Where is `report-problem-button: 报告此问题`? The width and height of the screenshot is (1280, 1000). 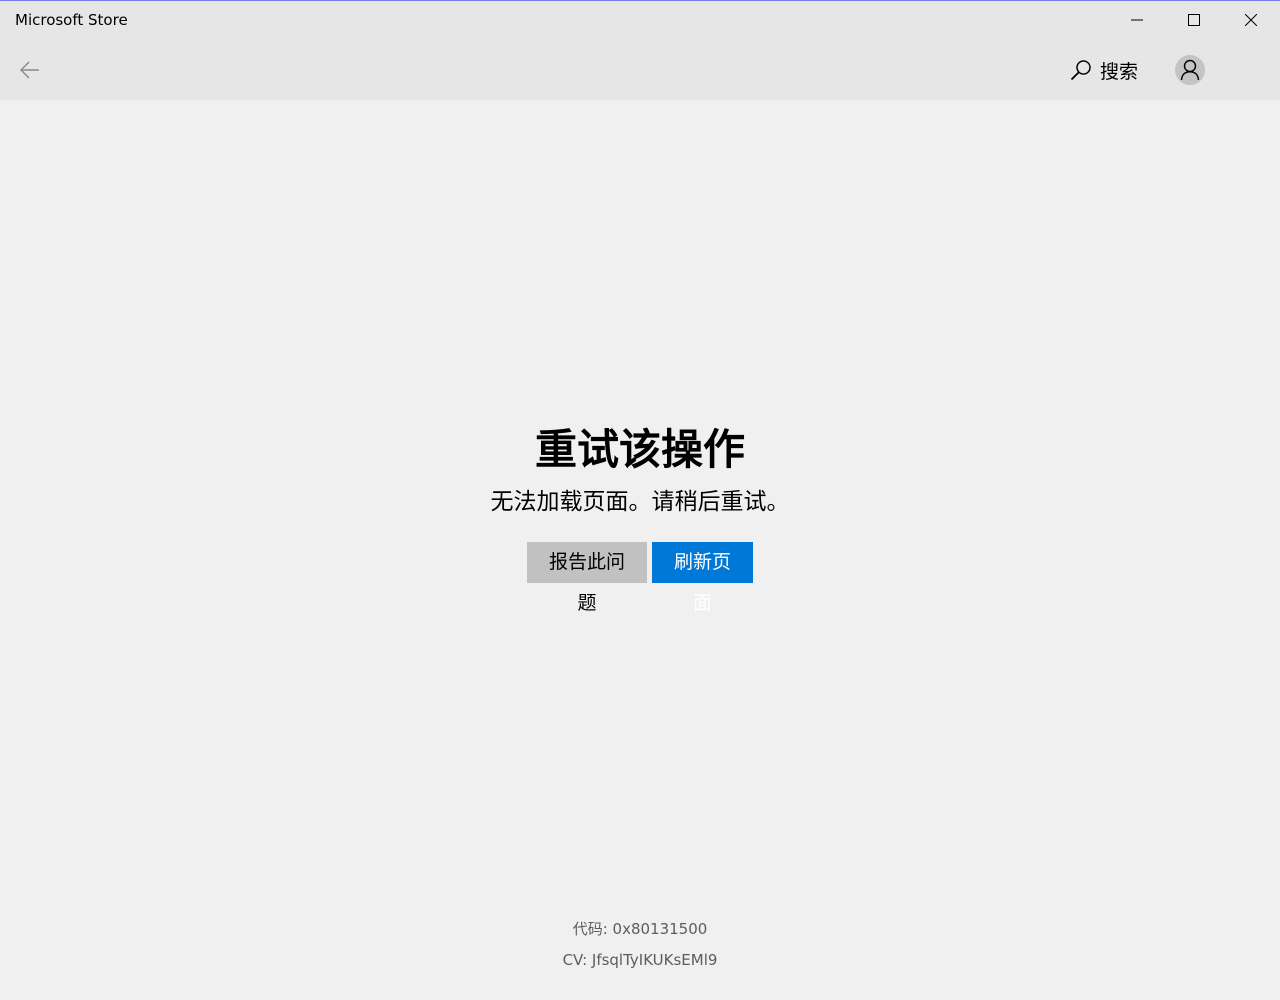
report-problem-button: 报告此问题 is located at coordinates (587, 578).